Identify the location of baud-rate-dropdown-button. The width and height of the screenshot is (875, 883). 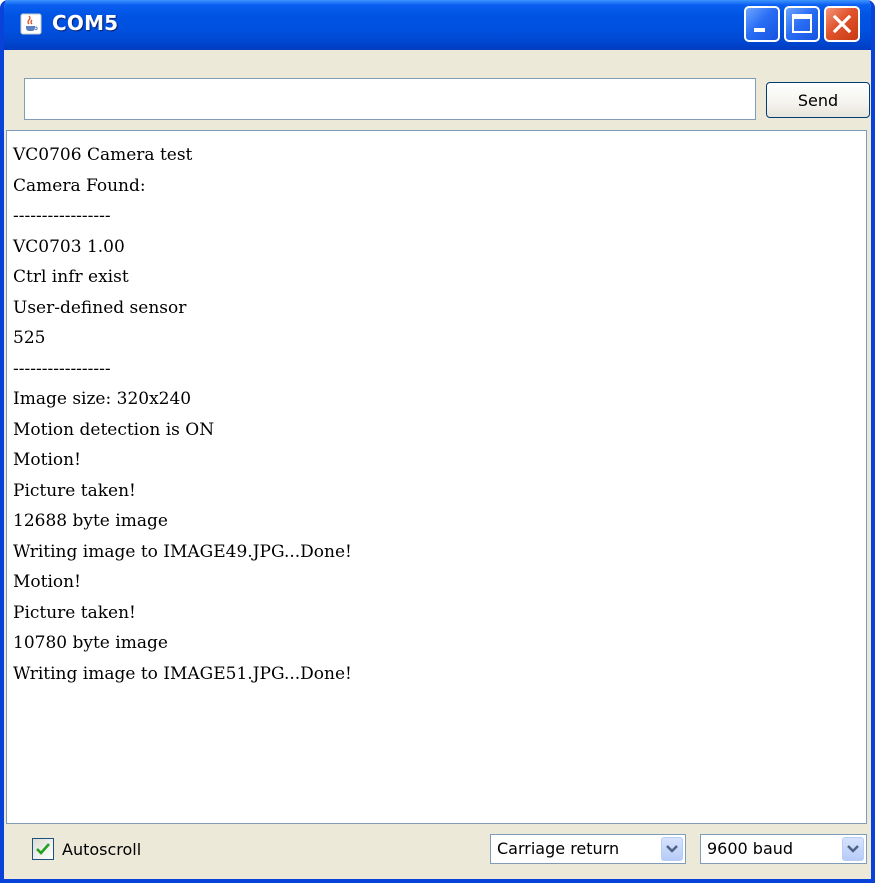
(853, 849).